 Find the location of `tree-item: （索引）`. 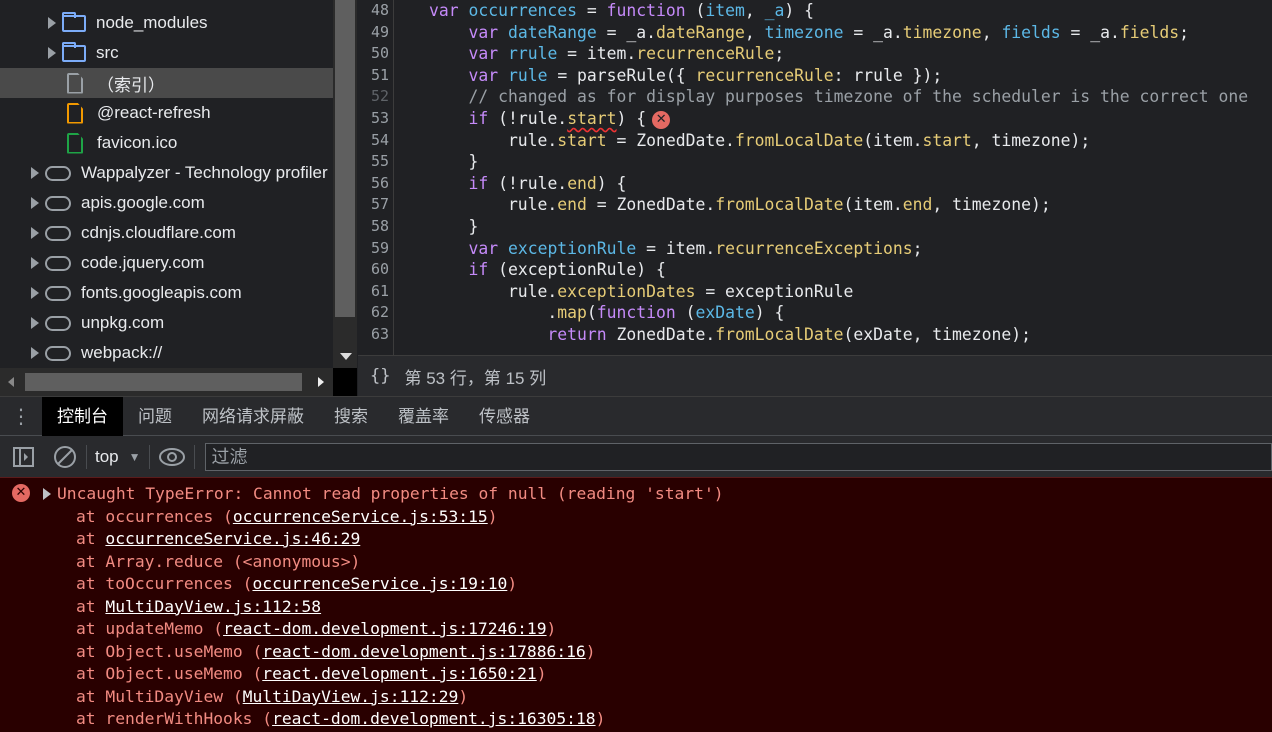

tree-item: （索引） is located at coordinates (166, 83).